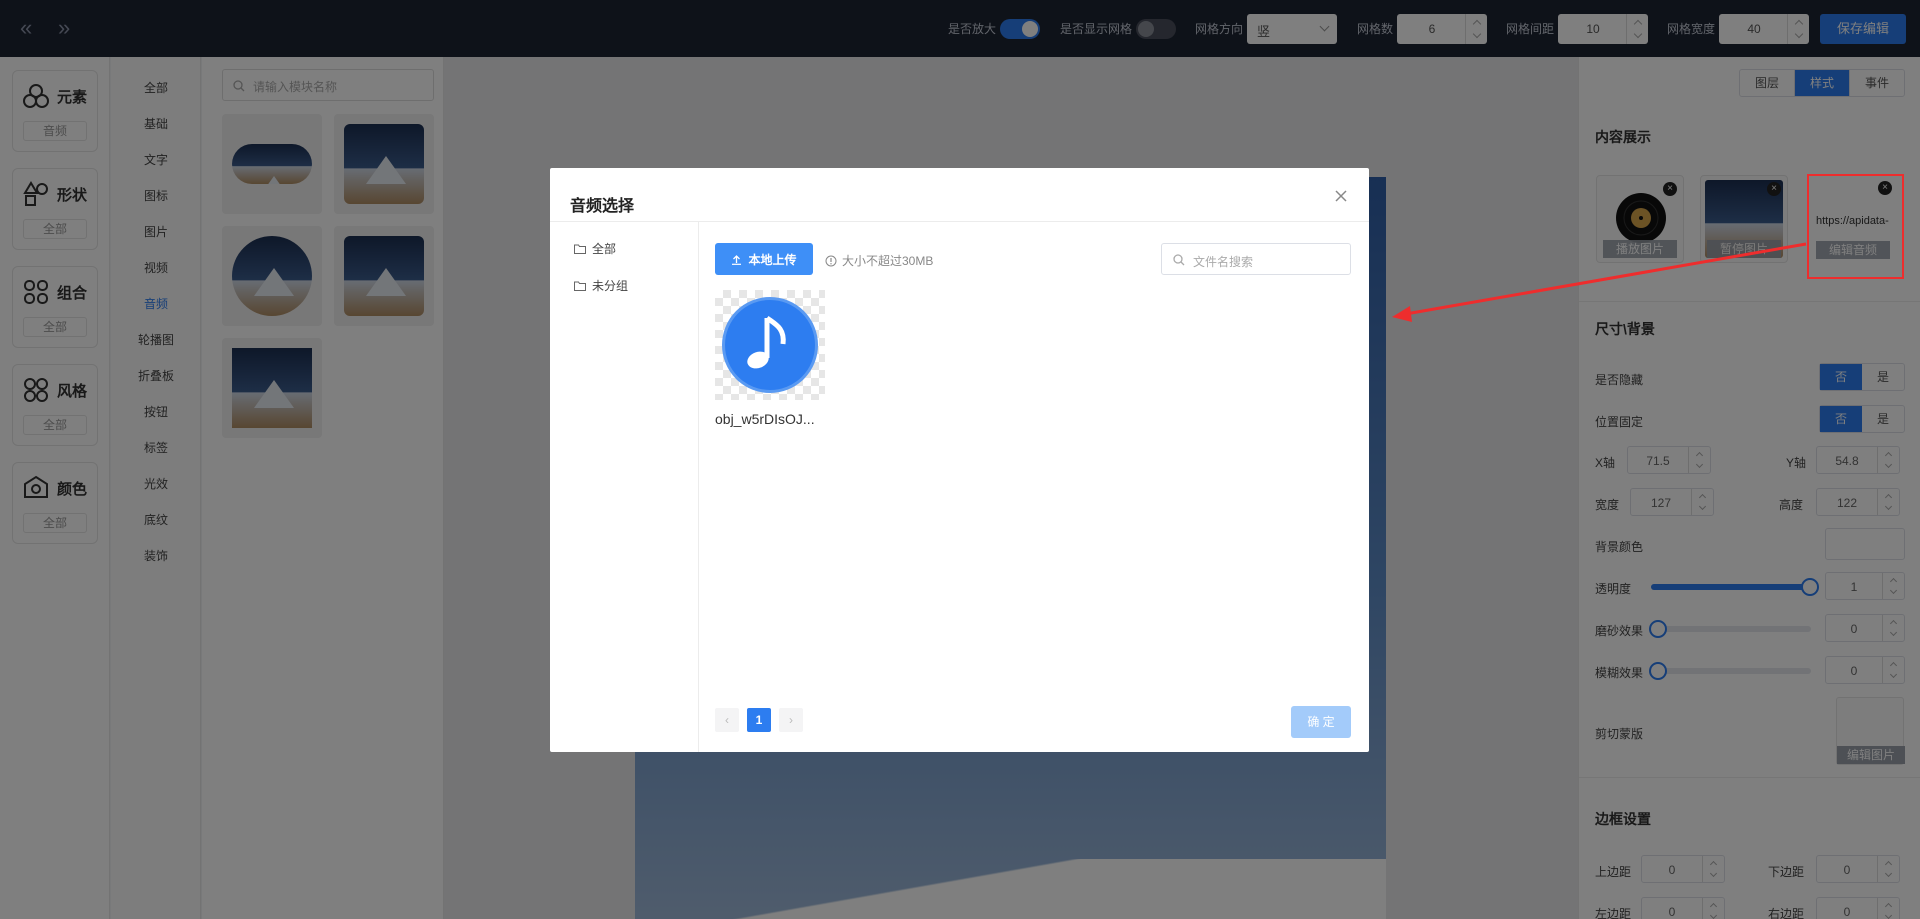  I want to click on current-page: 1, so click(759, 720).